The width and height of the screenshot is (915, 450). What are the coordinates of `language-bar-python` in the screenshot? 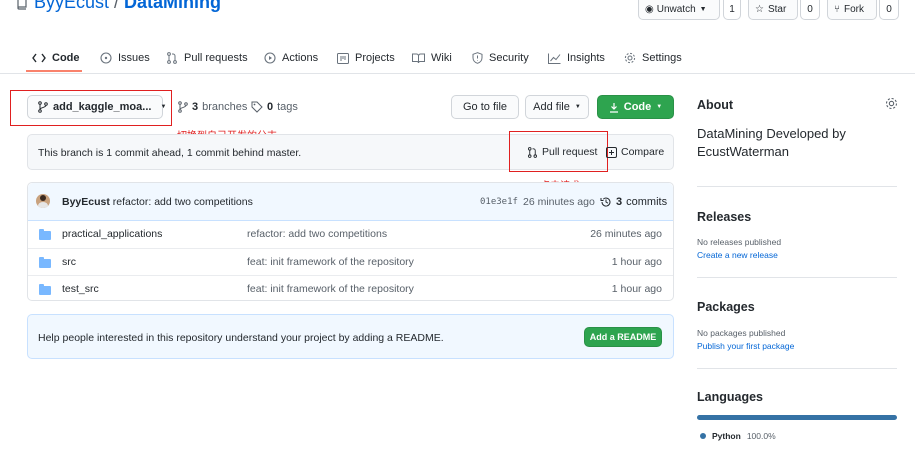 It's located at (797, 417).